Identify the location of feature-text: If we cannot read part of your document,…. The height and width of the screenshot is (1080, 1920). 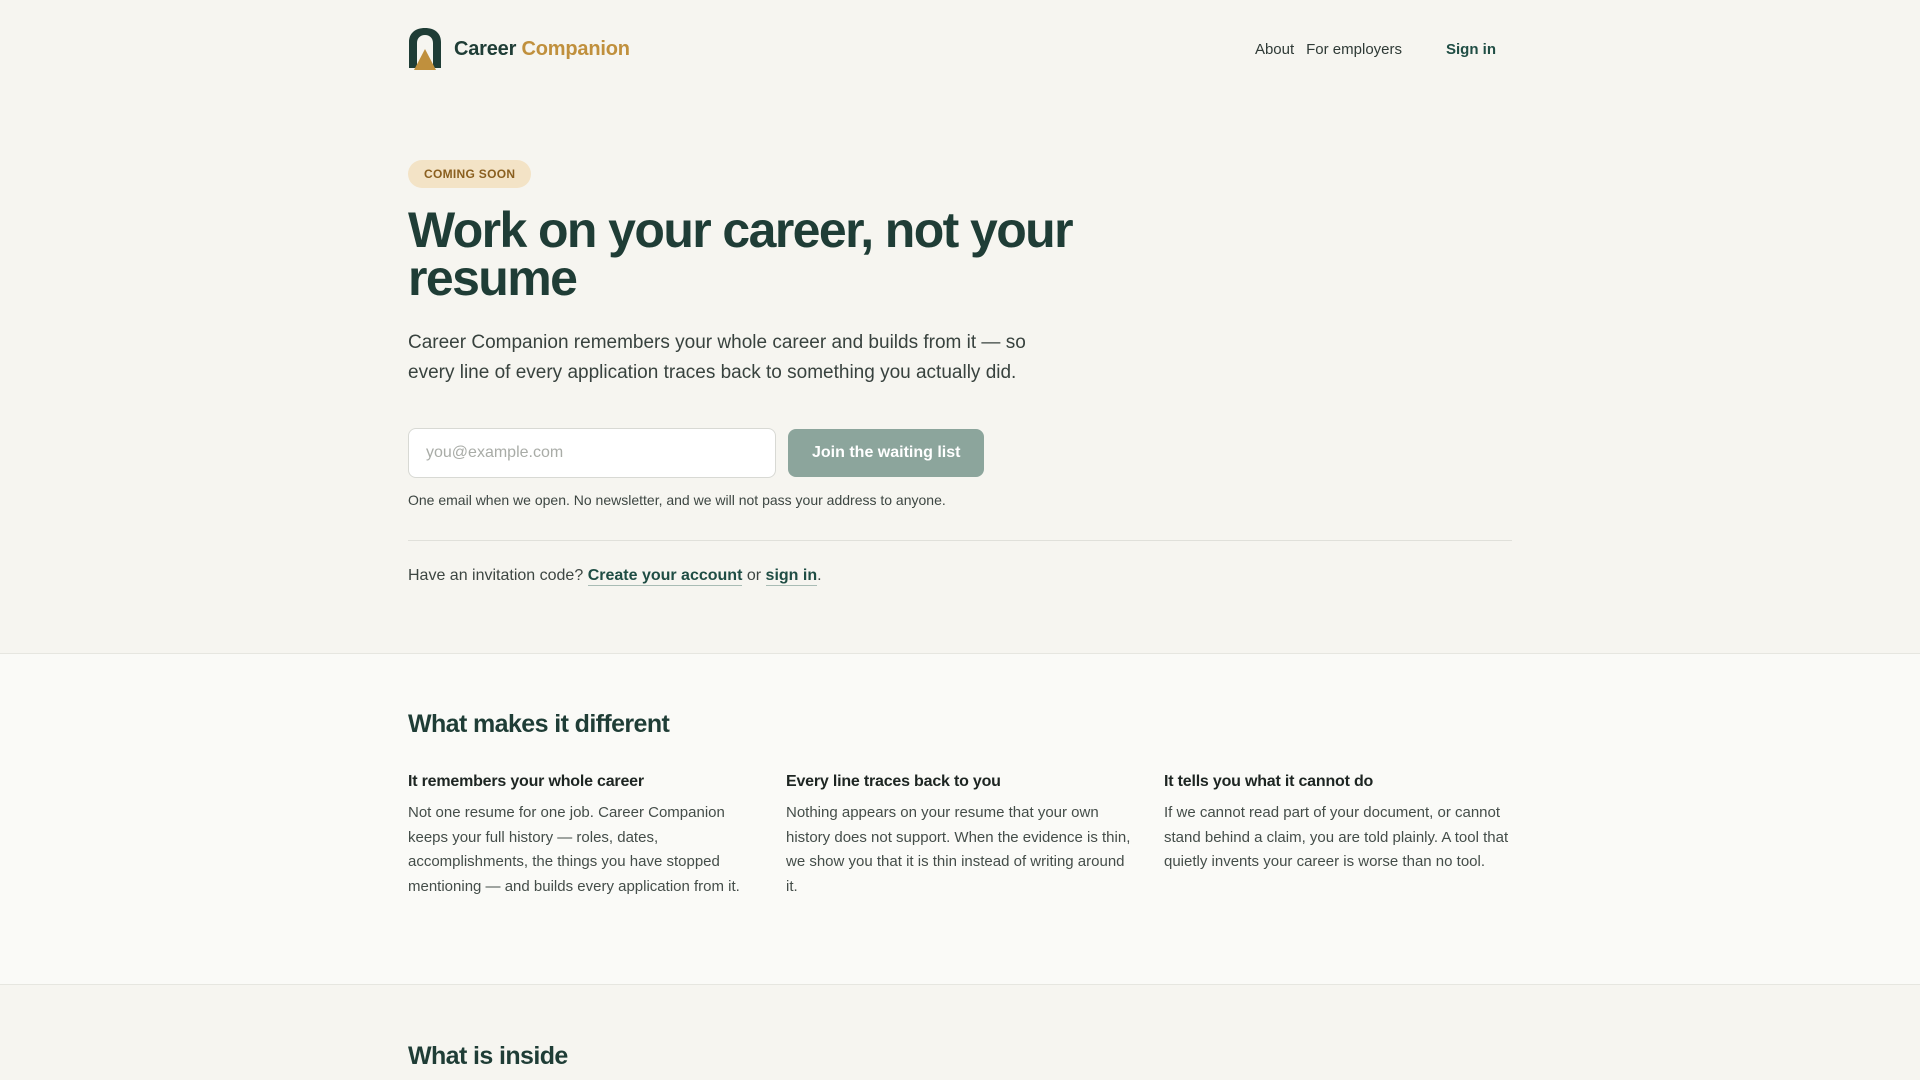
(1336, 837).